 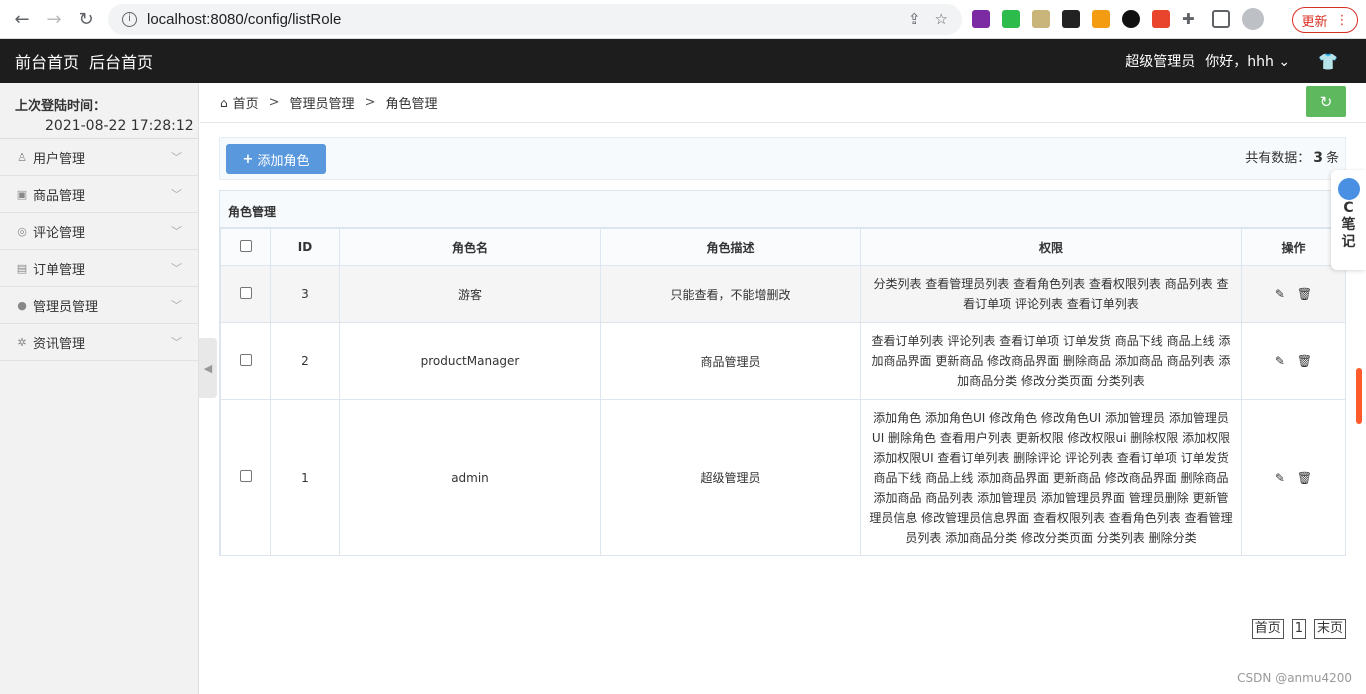 I want to click on forward-arrow-icon: →, so click(x=54, y=19).